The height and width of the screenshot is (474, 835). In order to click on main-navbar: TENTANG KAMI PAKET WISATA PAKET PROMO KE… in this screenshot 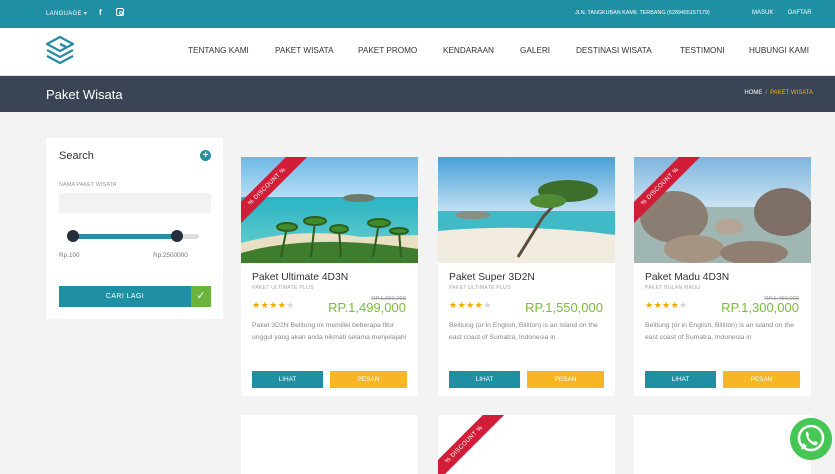, I will do `click(417, 52)`.